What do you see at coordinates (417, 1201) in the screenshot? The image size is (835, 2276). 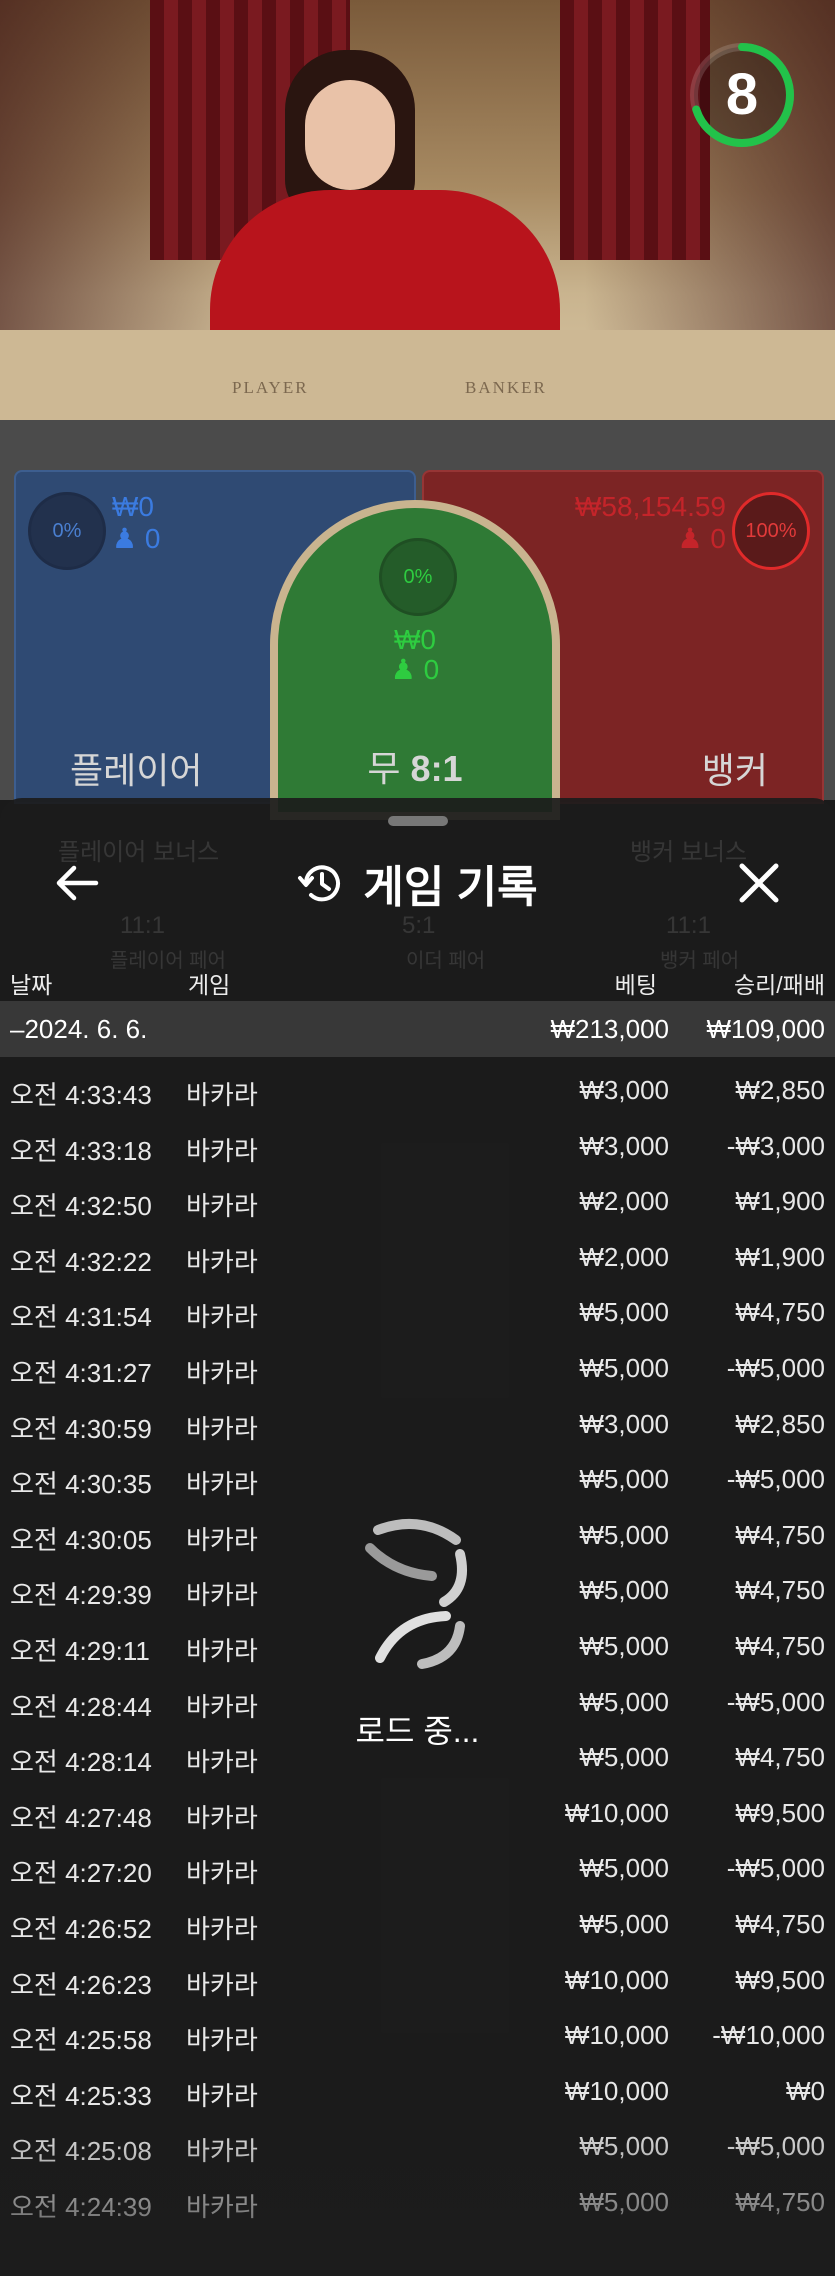 I see `history-row: 오전 4:32:50 바카라 ₩2,000 ₩1,900` at bounding box center [417, 1201].